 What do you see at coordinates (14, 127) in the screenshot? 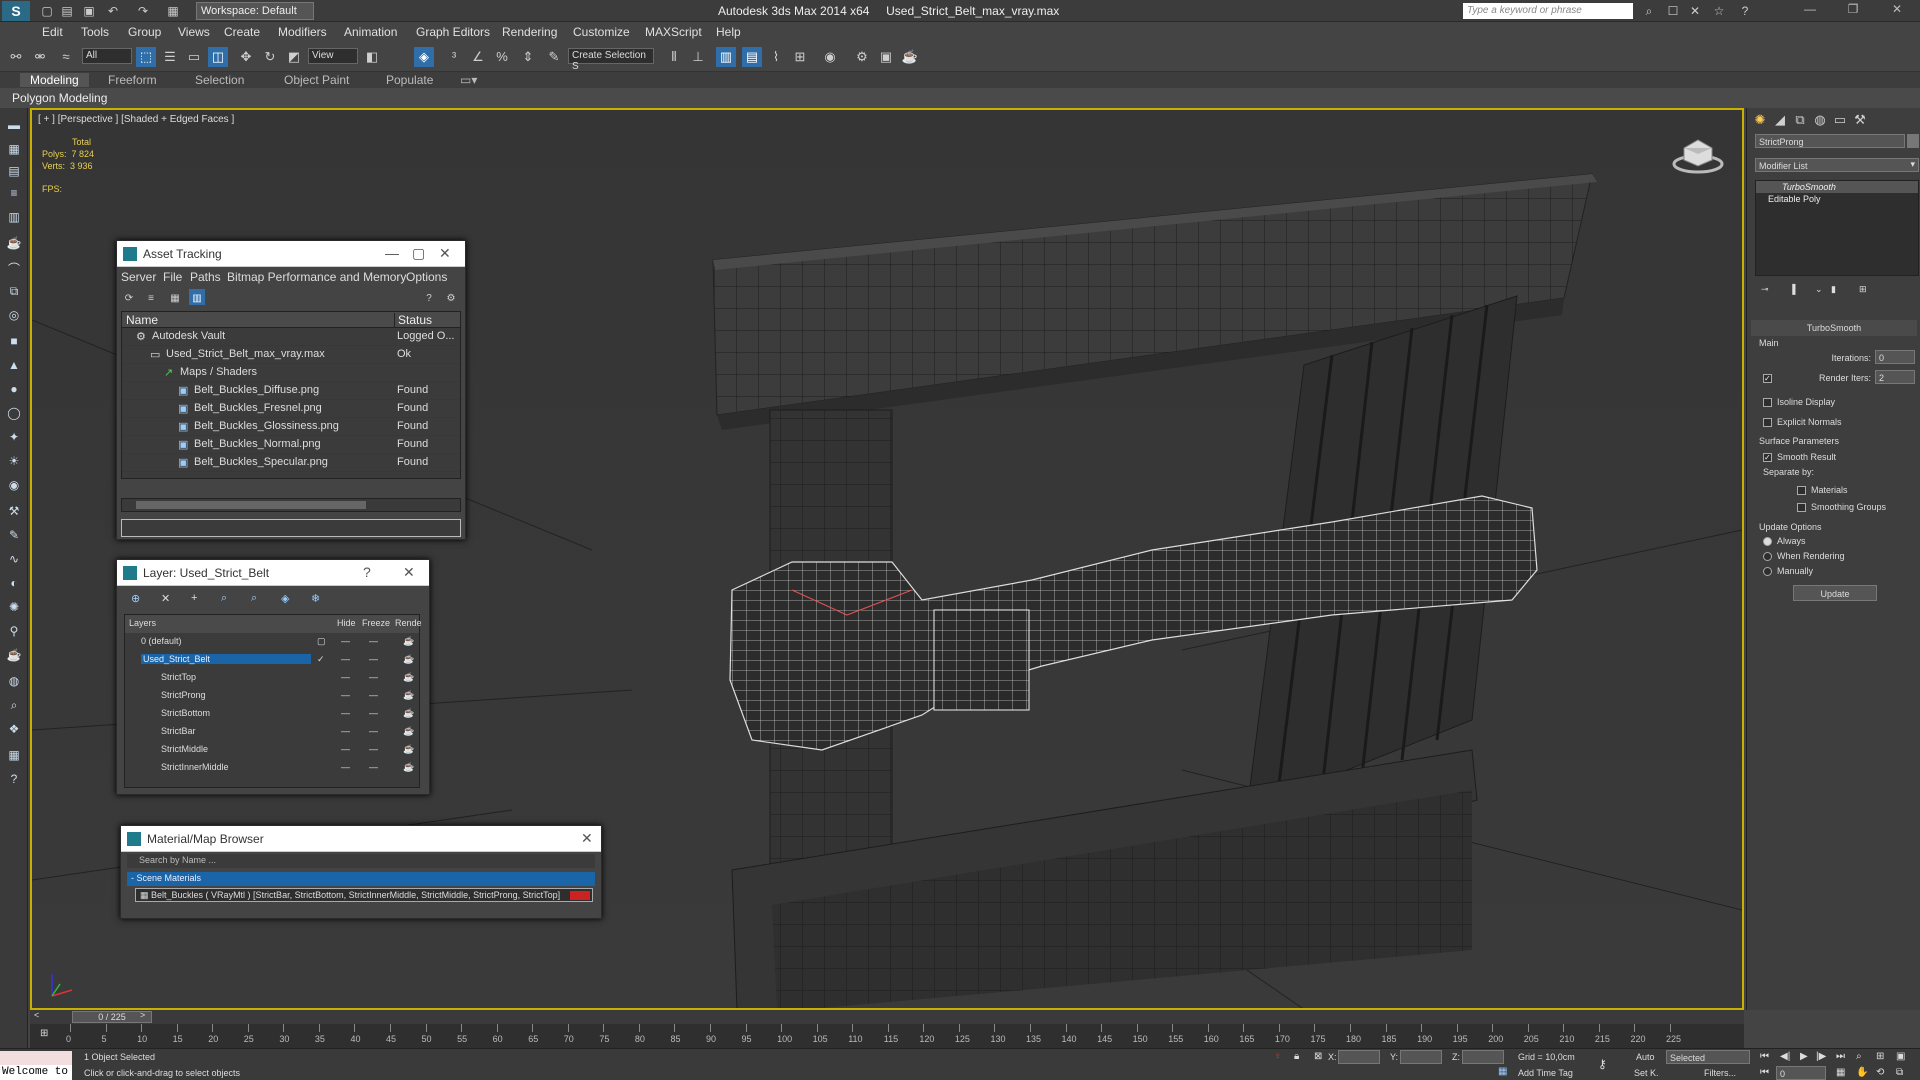
I see `viewport-layout-icon: ▬` at bounding box center [14, 127].